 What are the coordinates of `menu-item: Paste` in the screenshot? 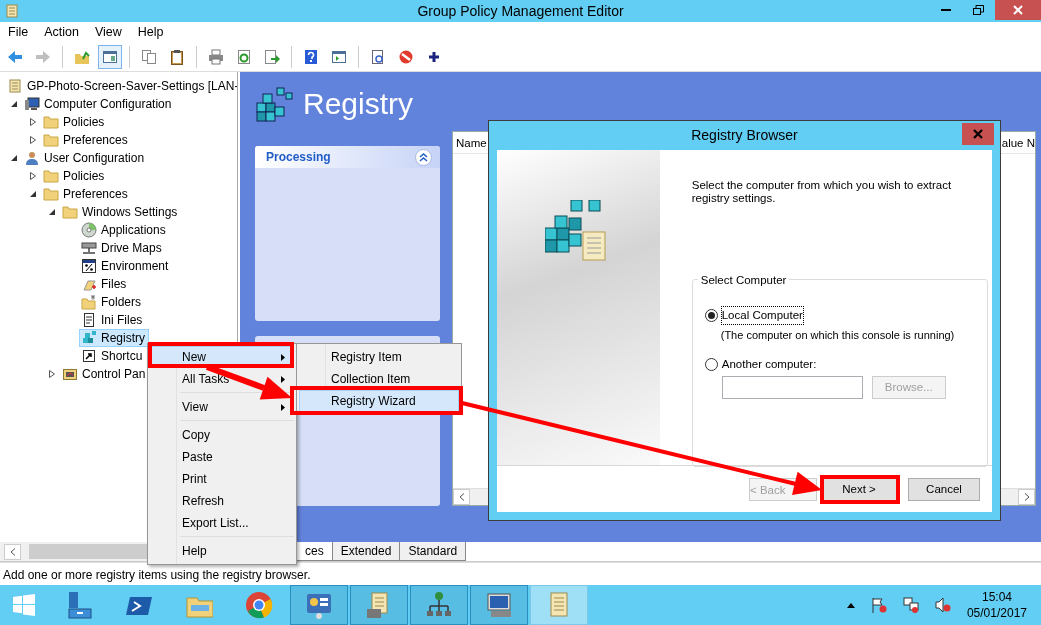 It's located at (222, 457).